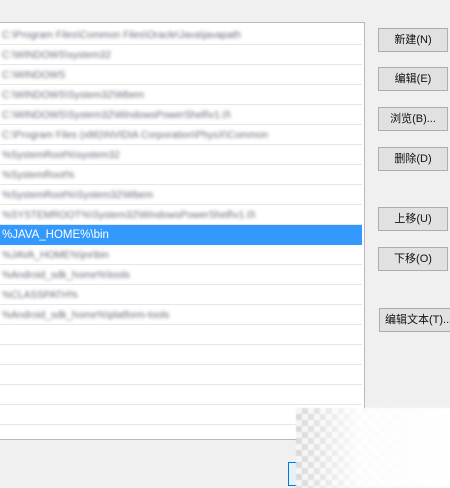 The image size is (450, 488). I want to click on list-item: %CLASSPATH%, so click(181, 295).